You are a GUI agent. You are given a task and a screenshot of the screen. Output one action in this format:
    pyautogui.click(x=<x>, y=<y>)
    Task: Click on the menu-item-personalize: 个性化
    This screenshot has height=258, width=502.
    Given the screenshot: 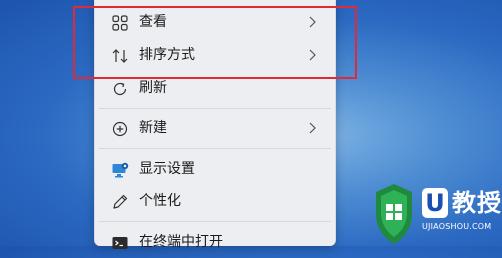 What is the action you would take?
    pyautogui.click(x=215, y=201)
    